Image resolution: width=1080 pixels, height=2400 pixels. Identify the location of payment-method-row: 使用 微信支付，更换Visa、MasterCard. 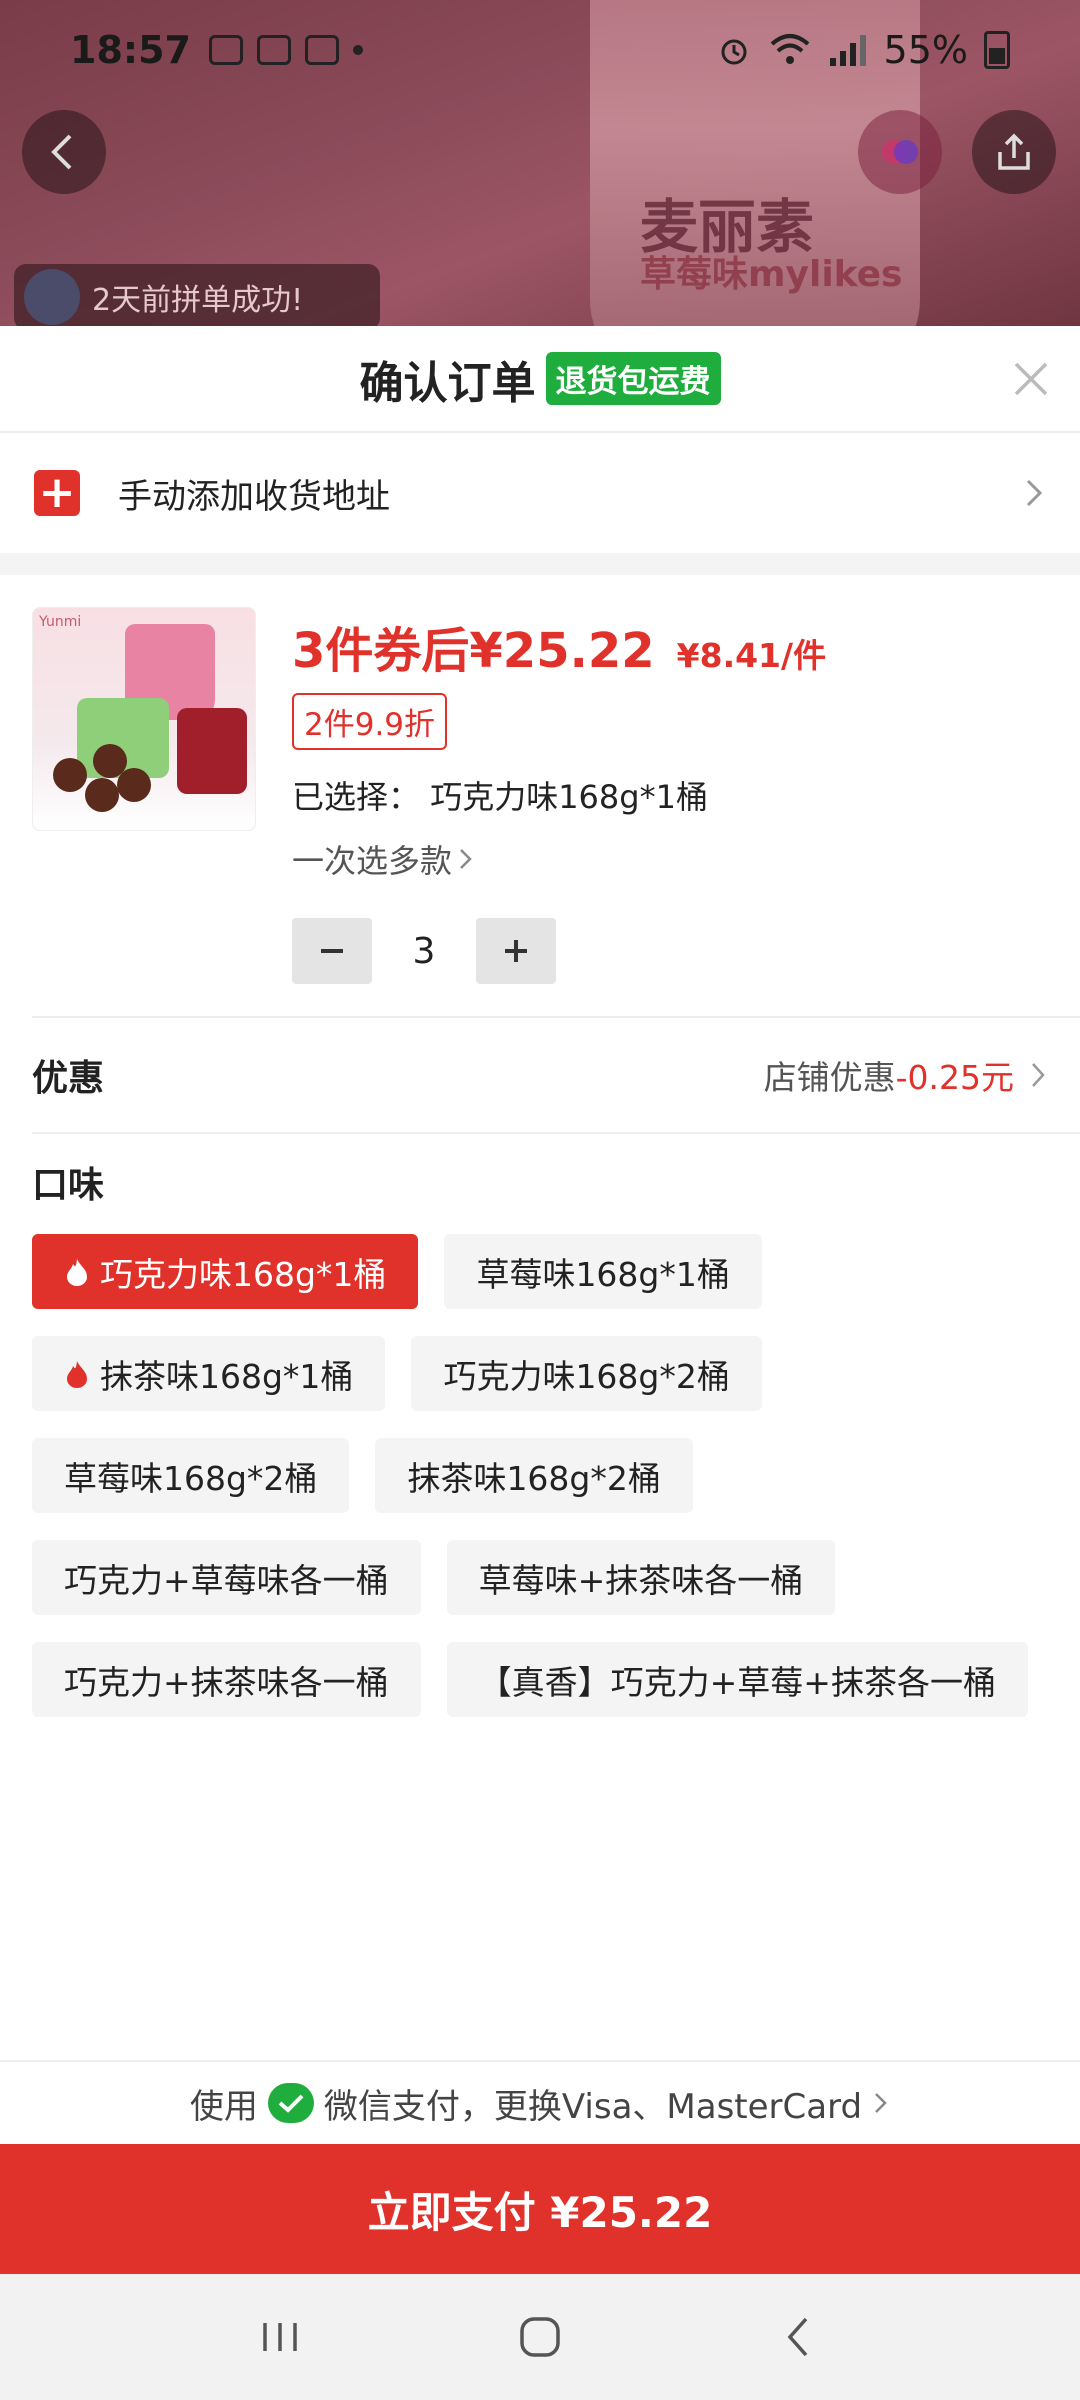
(540, 2102).